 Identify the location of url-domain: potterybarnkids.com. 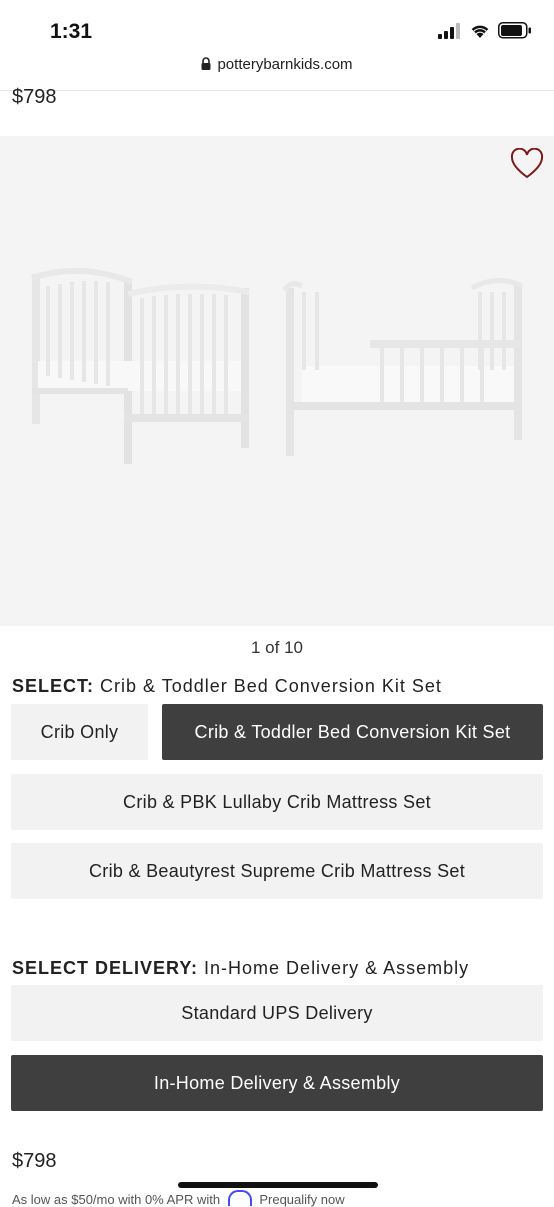
(285, 64).